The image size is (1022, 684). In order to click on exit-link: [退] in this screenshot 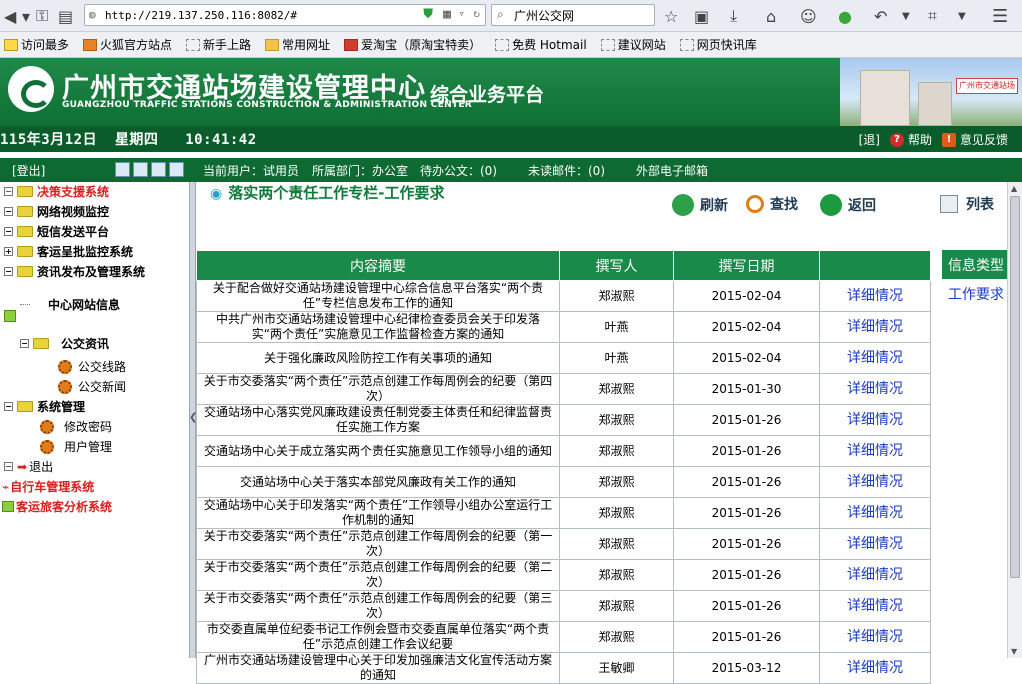, I will do `click(869, 139)`.